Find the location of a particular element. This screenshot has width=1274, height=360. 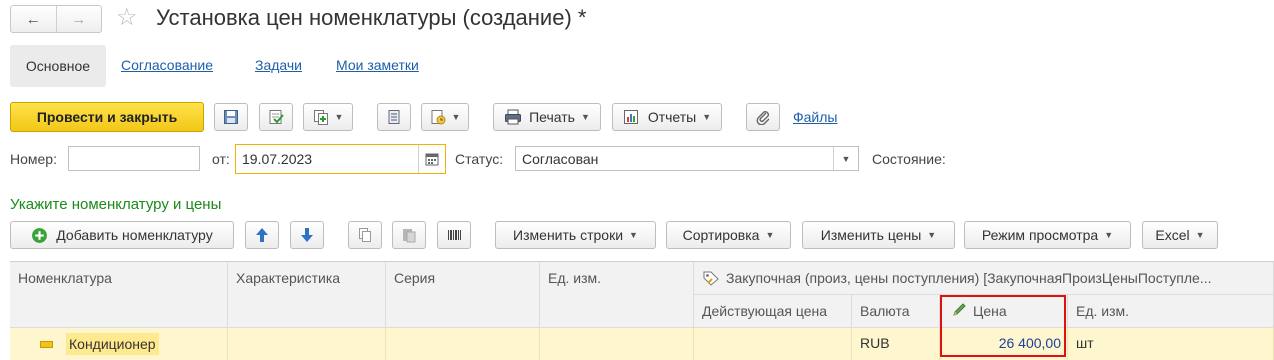

barcode-icon is located at coordinates (454, 235).